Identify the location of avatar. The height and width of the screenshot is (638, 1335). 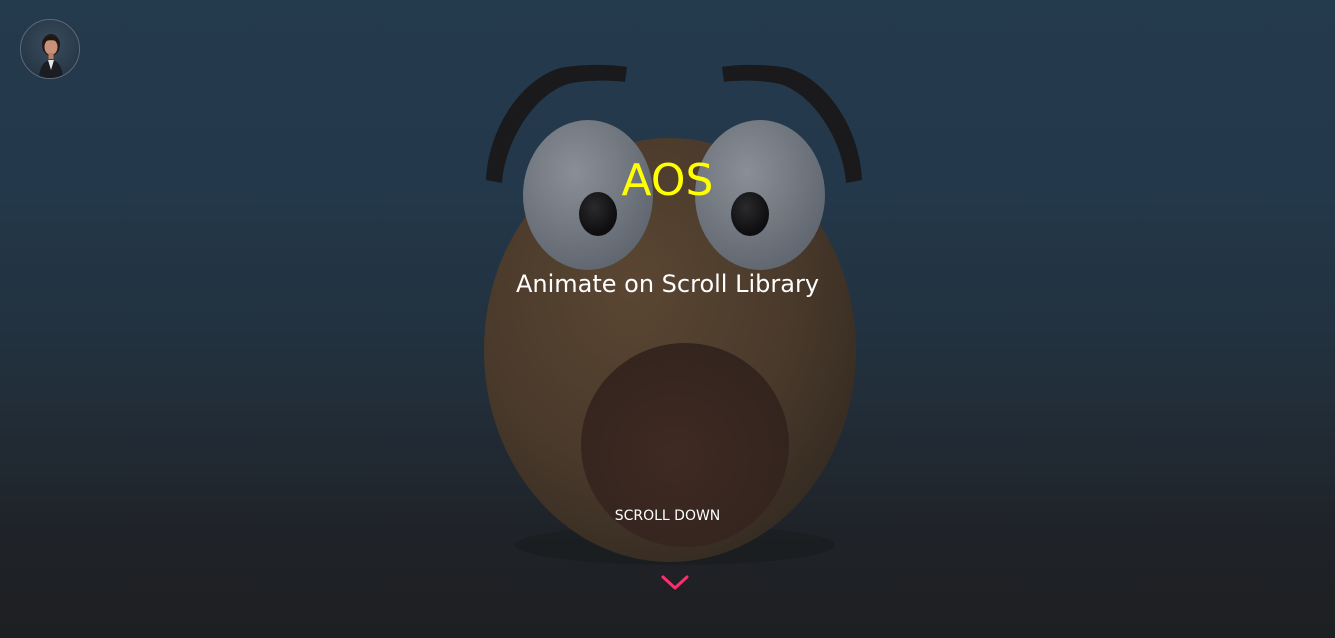
(50, 49).